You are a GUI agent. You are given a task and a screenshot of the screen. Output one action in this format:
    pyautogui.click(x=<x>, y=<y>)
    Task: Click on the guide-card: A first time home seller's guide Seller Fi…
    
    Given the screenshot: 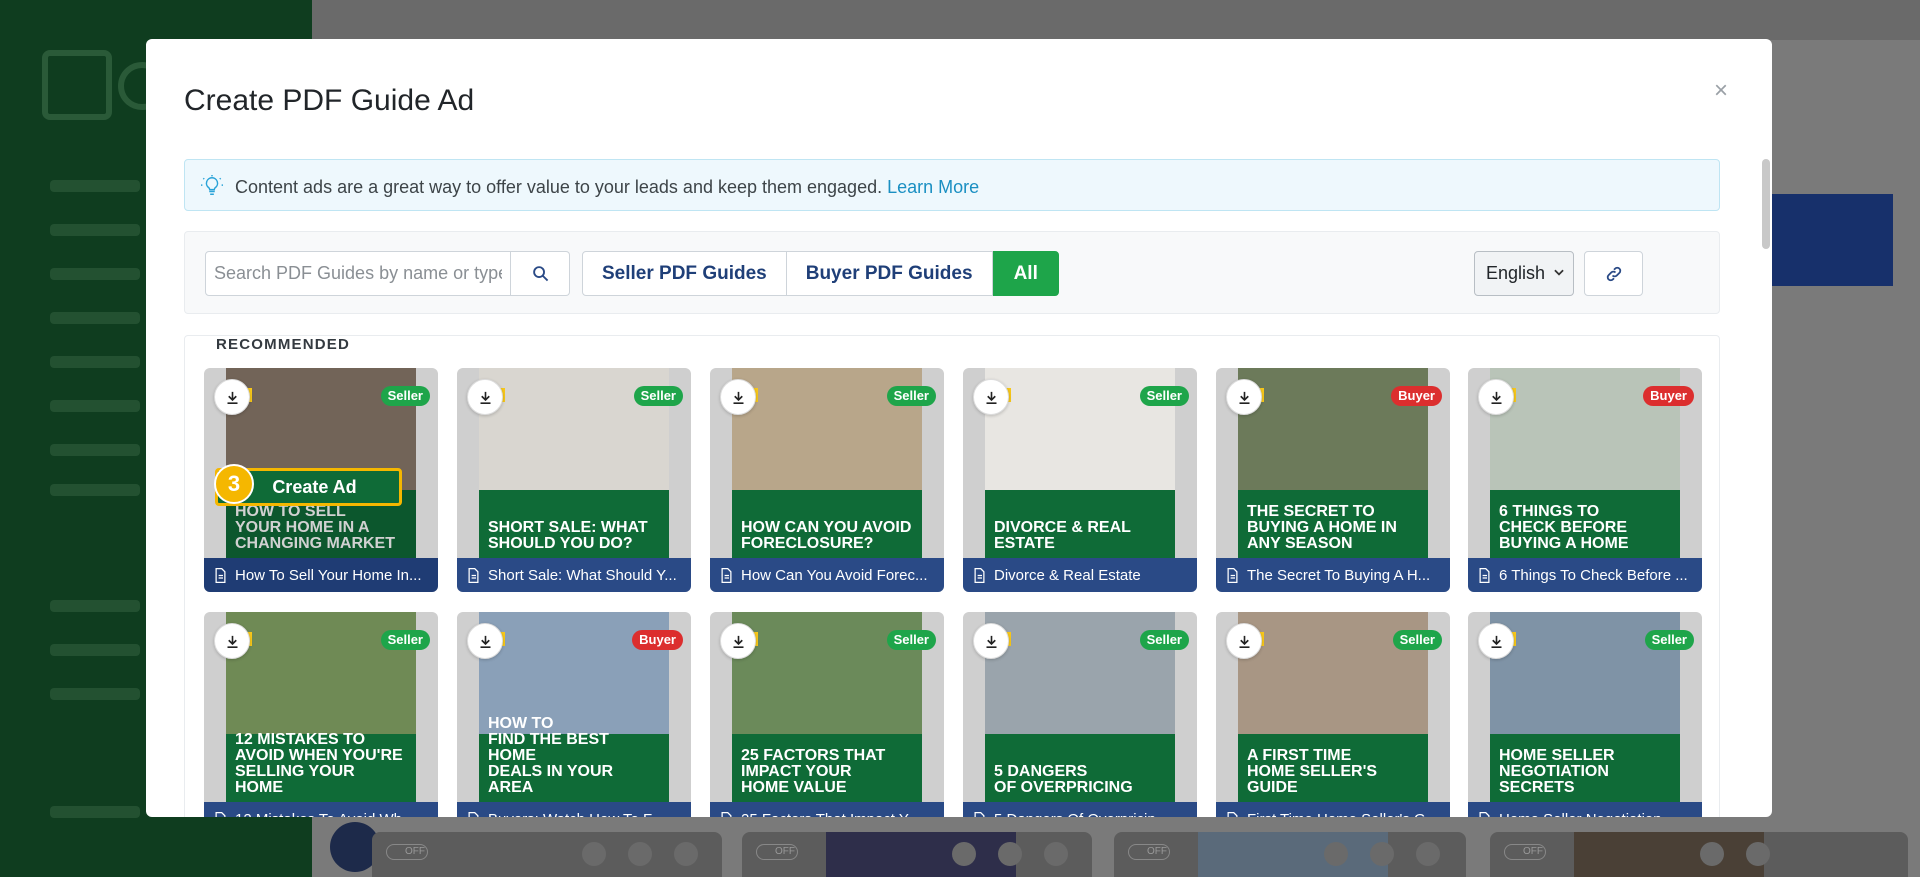 What is the action you would take?
    pyautogui.click(x=1333, y=714)
    